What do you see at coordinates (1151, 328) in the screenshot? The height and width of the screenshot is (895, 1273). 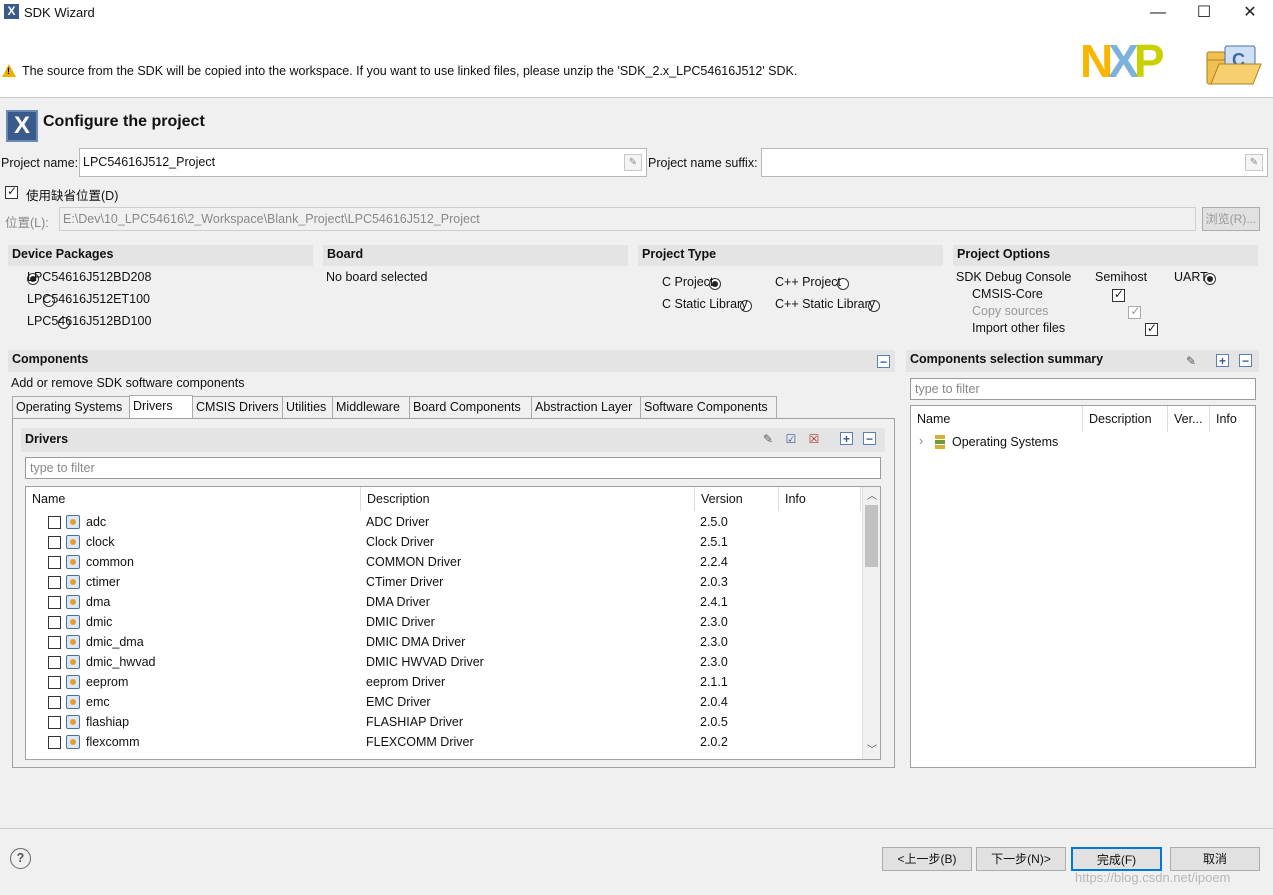 I see `import-other-checkbox` at bounding box center [1151, 328].